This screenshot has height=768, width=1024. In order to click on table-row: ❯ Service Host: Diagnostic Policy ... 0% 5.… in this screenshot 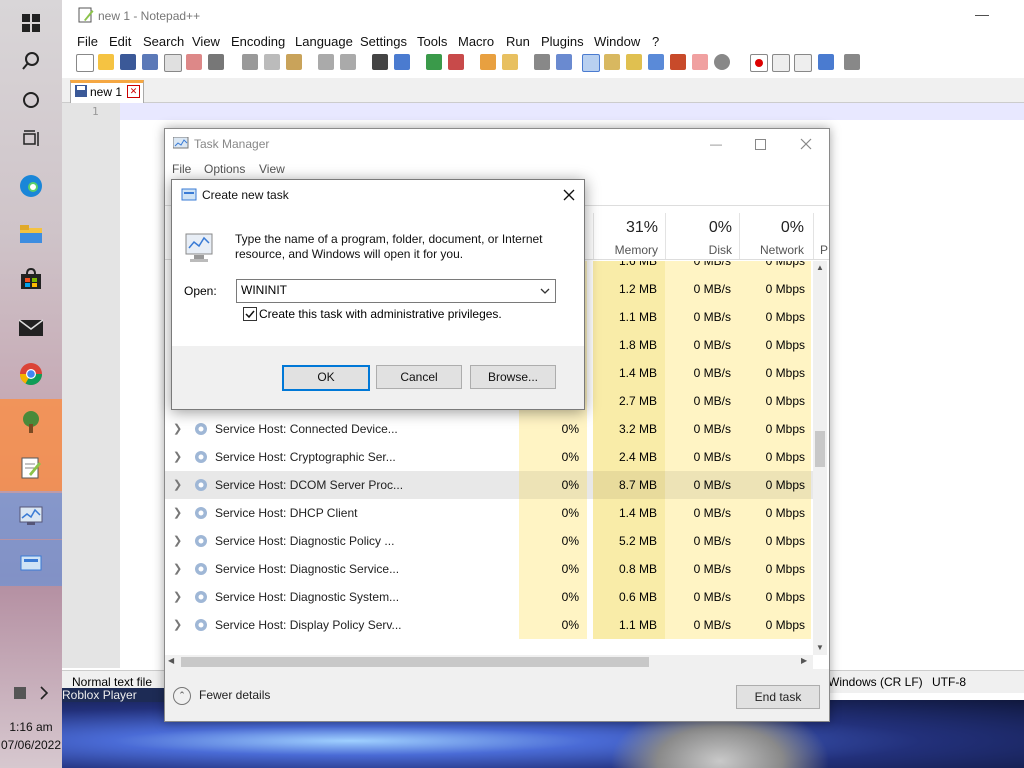, I will do `click(490, 541)`.